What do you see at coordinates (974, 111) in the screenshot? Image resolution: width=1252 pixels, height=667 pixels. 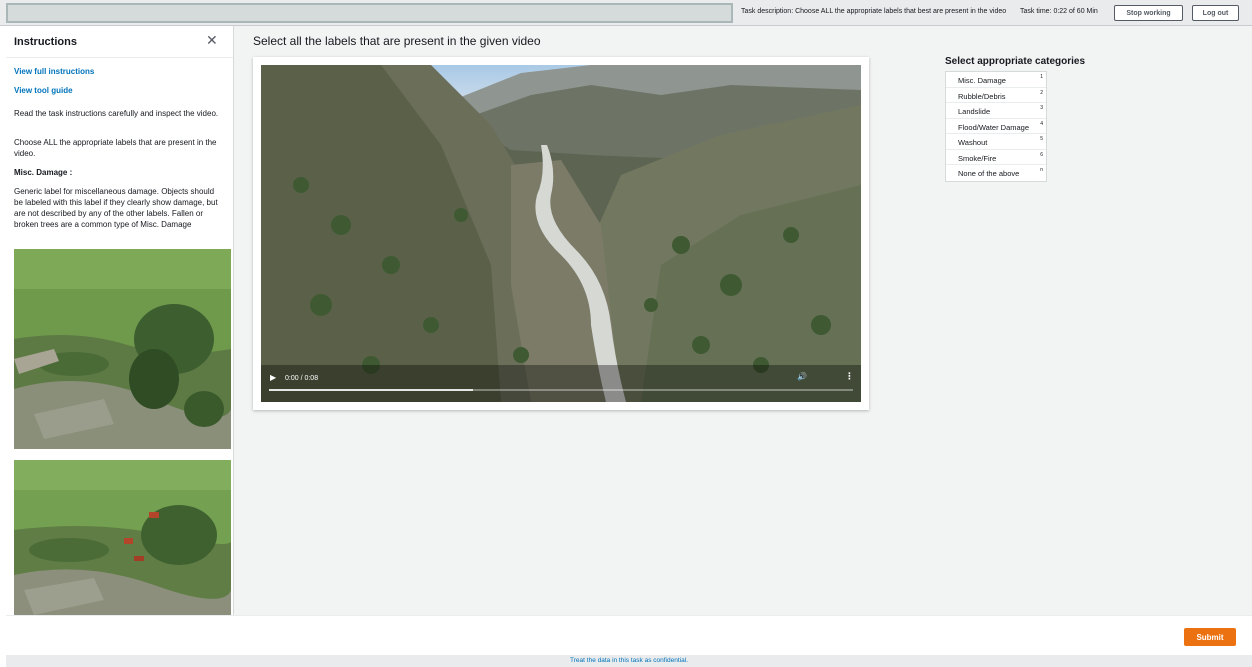 I see `category-label: Landslide` at bounding box center [974, 111].